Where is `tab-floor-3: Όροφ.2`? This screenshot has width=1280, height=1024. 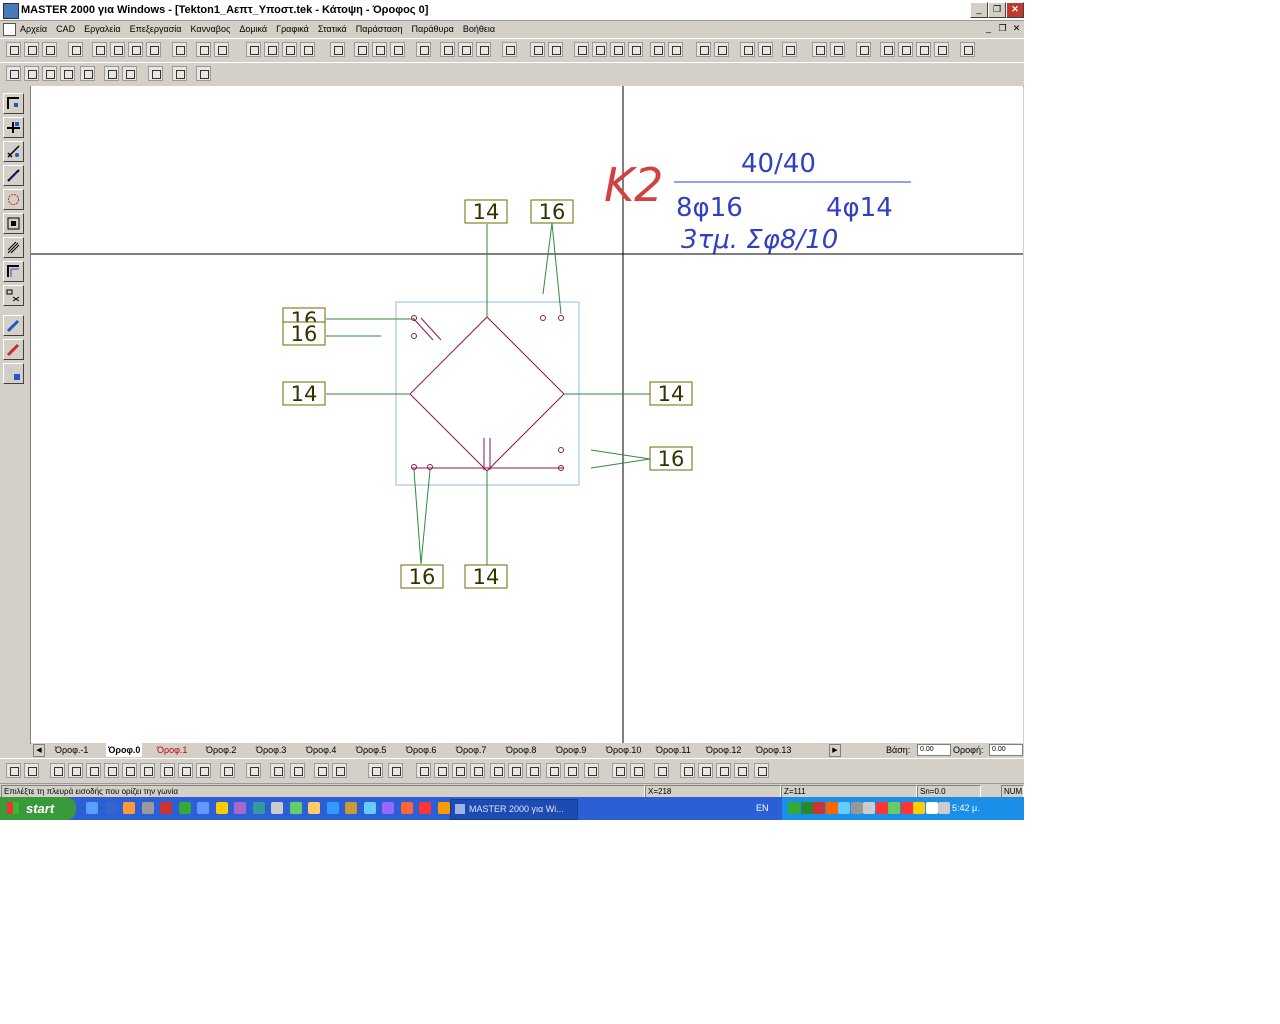
tab-floor-3: Όροφ.2 is located at coordinates (221, 750).